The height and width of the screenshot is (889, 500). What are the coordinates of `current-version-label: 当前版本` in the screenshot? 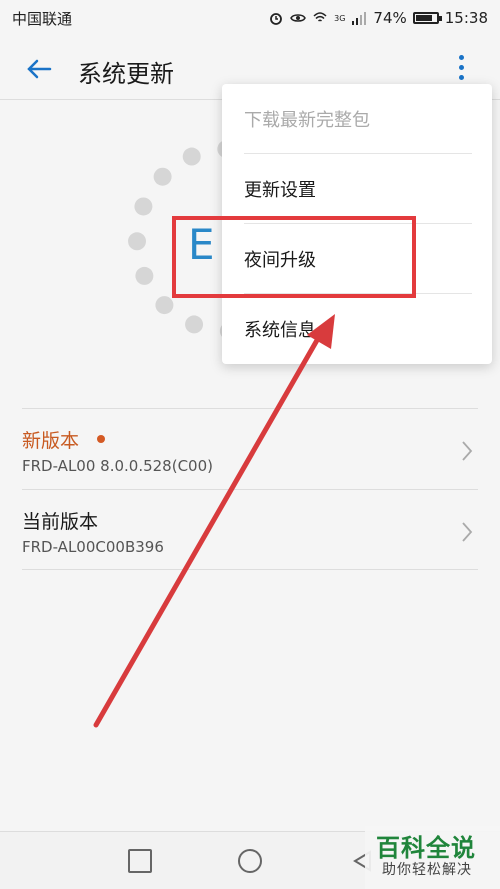 It's located at (60, 522).